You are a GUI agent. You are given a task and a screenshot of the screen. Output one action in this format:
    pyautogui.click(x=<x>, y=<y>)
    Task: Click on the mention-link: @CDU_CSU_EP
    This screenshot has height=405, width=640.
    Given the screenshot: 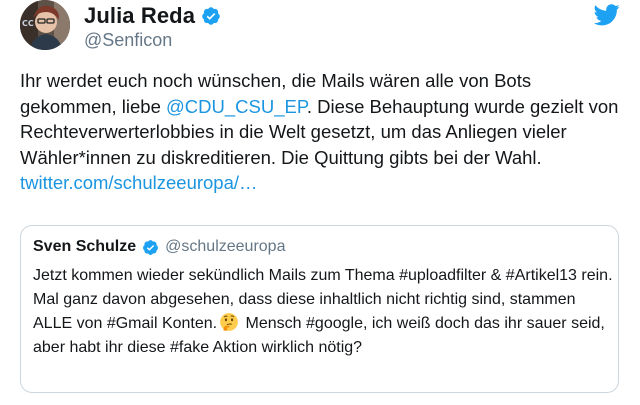 What is the action you would take?
    pyautogui.click(x=236, y=106)
    